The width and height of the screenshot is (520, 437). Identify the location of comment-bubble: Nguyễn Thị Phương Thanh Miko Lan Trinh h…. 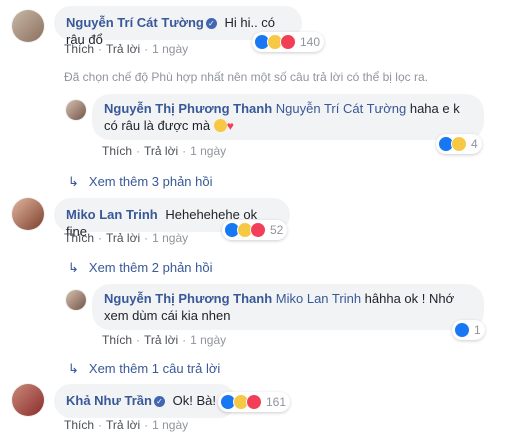
(288, 307).